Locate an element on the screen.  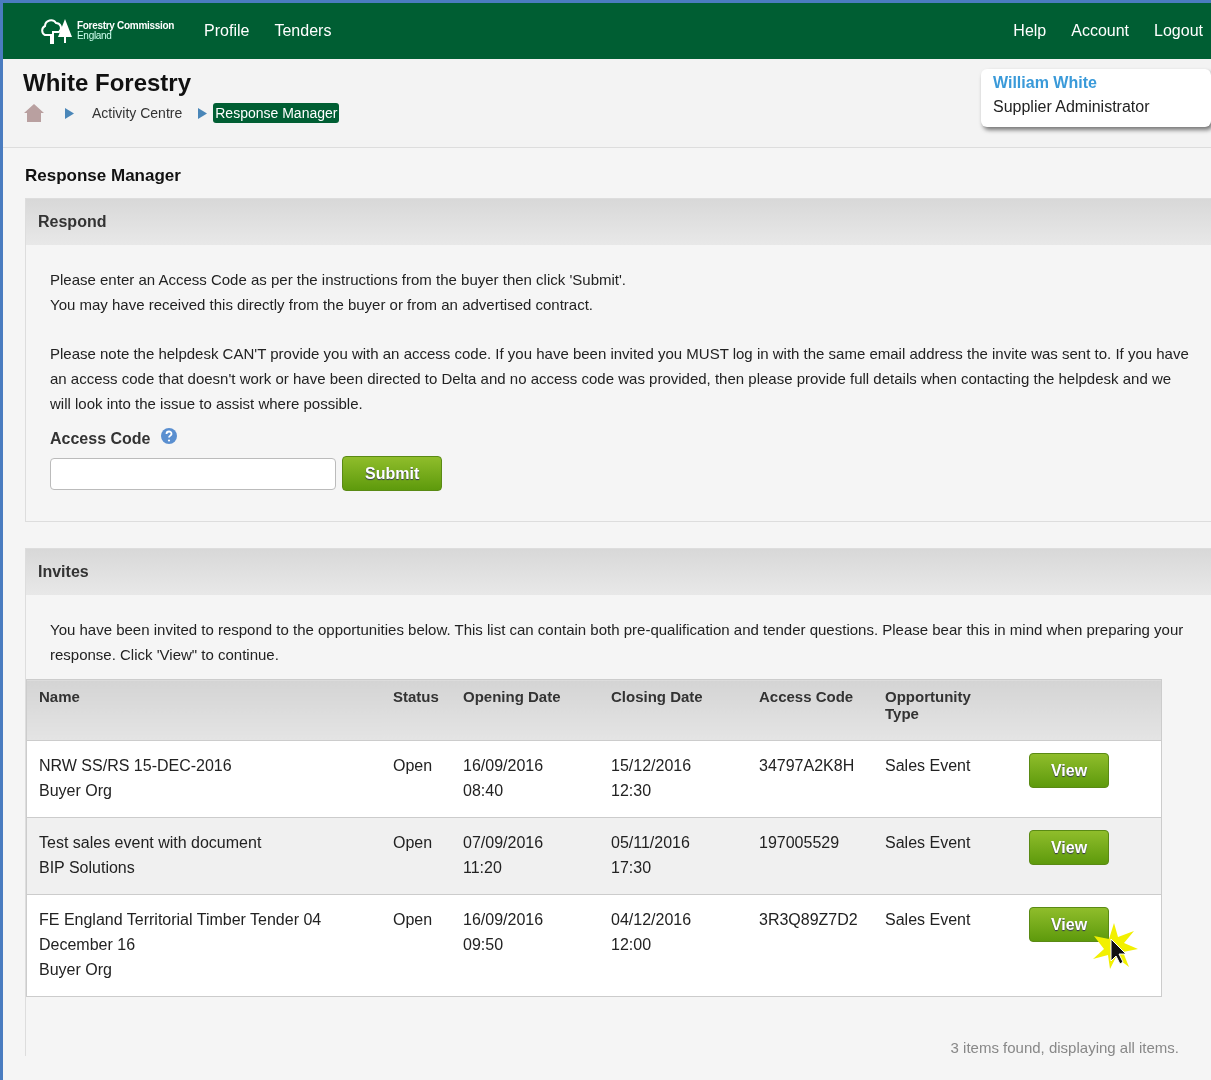
nav-link: Tenders is located at coordinates (303, 31).